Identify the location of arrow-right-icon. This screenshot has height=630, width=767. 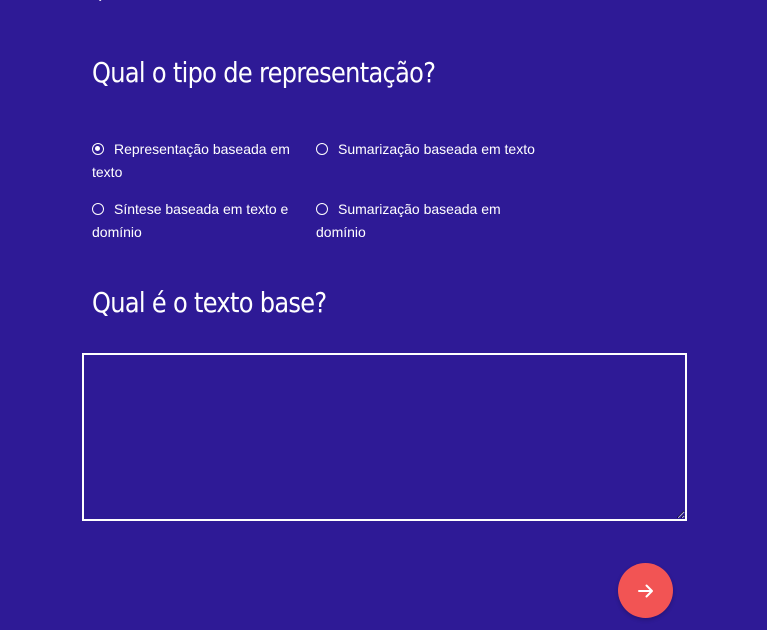
(645, 590).